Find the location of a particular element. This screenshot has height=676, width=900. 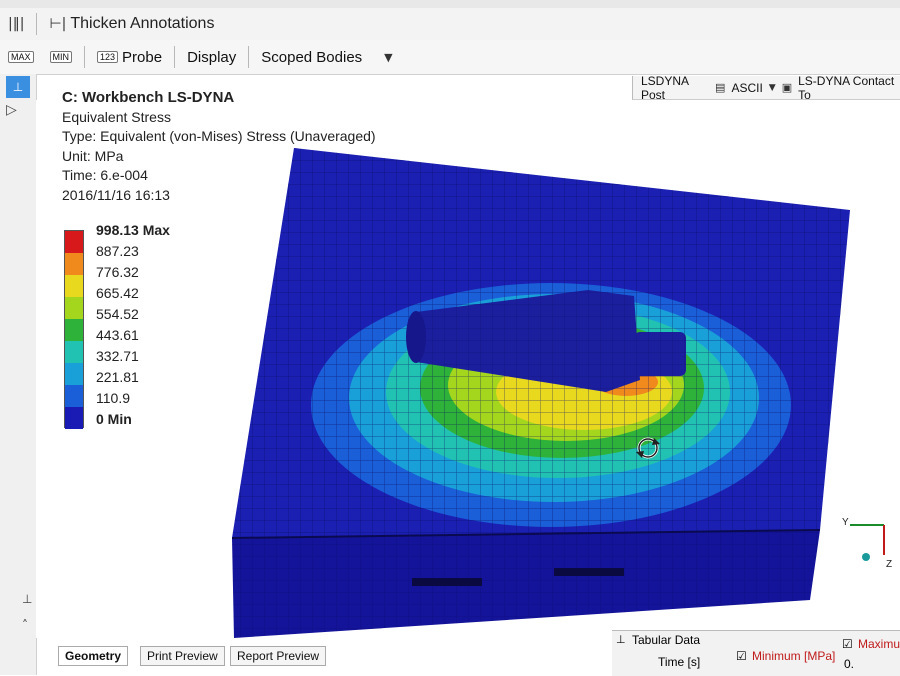

max-button: MAX is located at coordinates (21, 57).